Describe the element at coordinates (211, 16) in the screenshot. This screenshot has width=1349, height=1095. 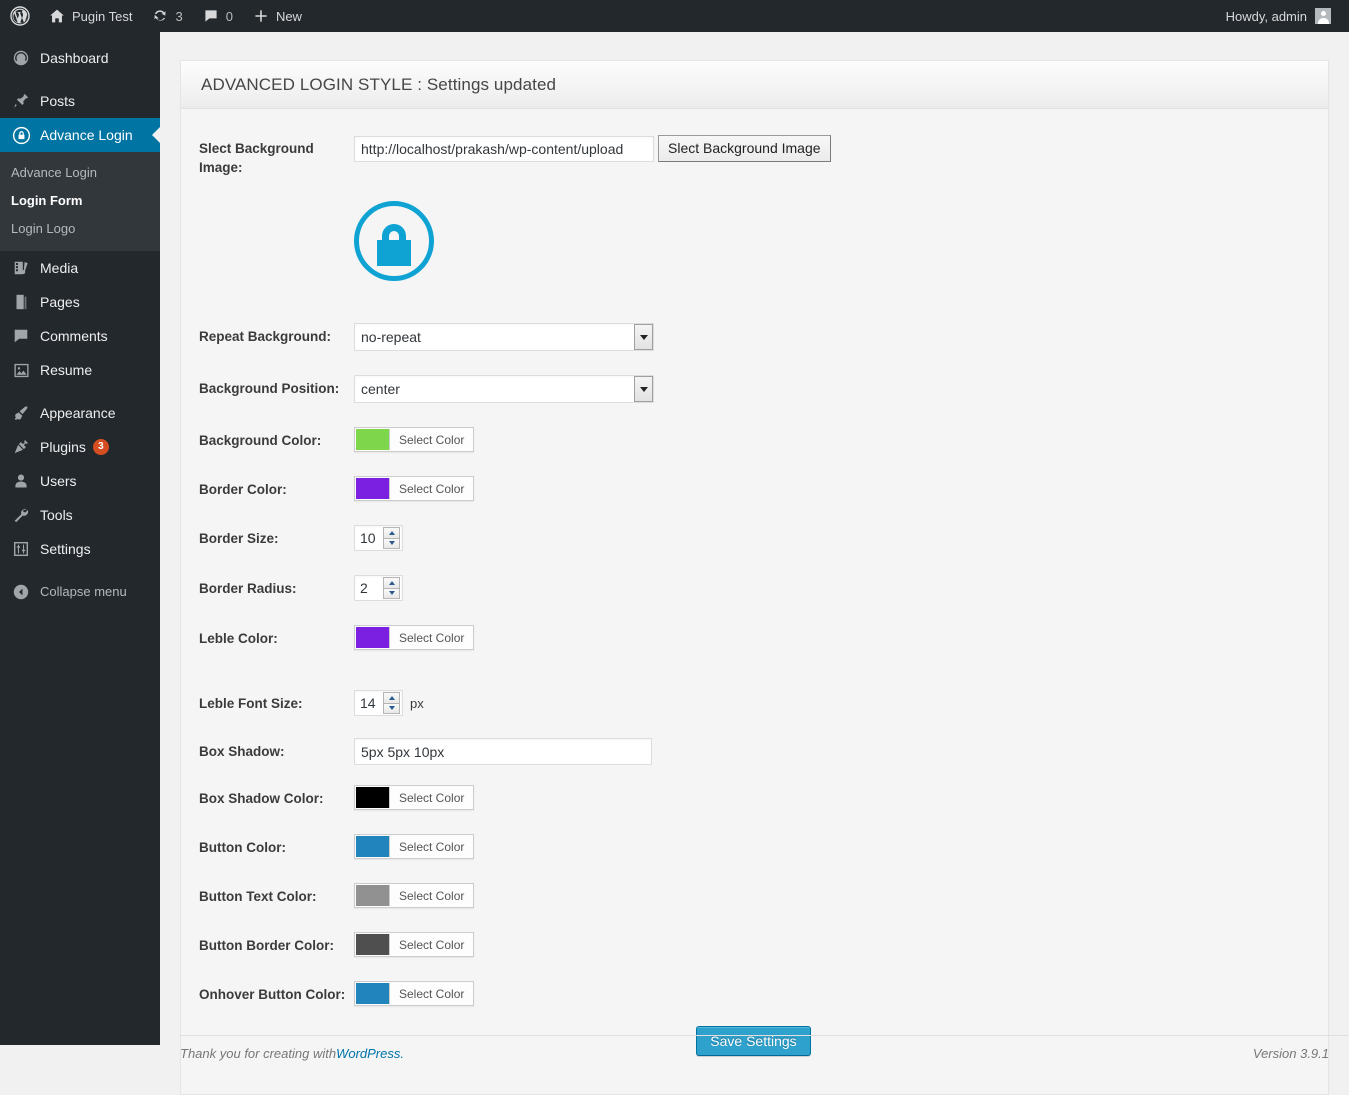
I see `comment-bubble-icon` at that location.